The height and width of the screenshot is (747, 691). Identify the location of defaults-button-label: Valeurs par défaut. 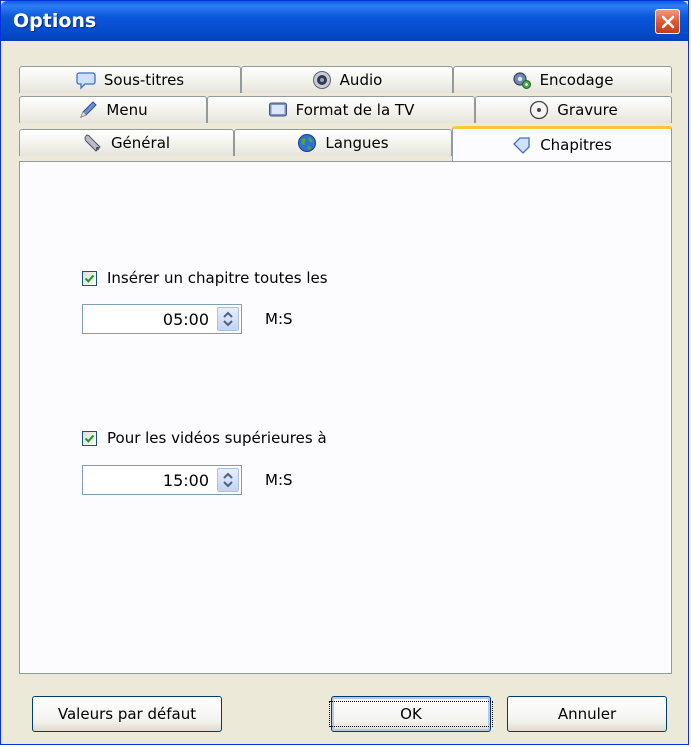
(127, 714).